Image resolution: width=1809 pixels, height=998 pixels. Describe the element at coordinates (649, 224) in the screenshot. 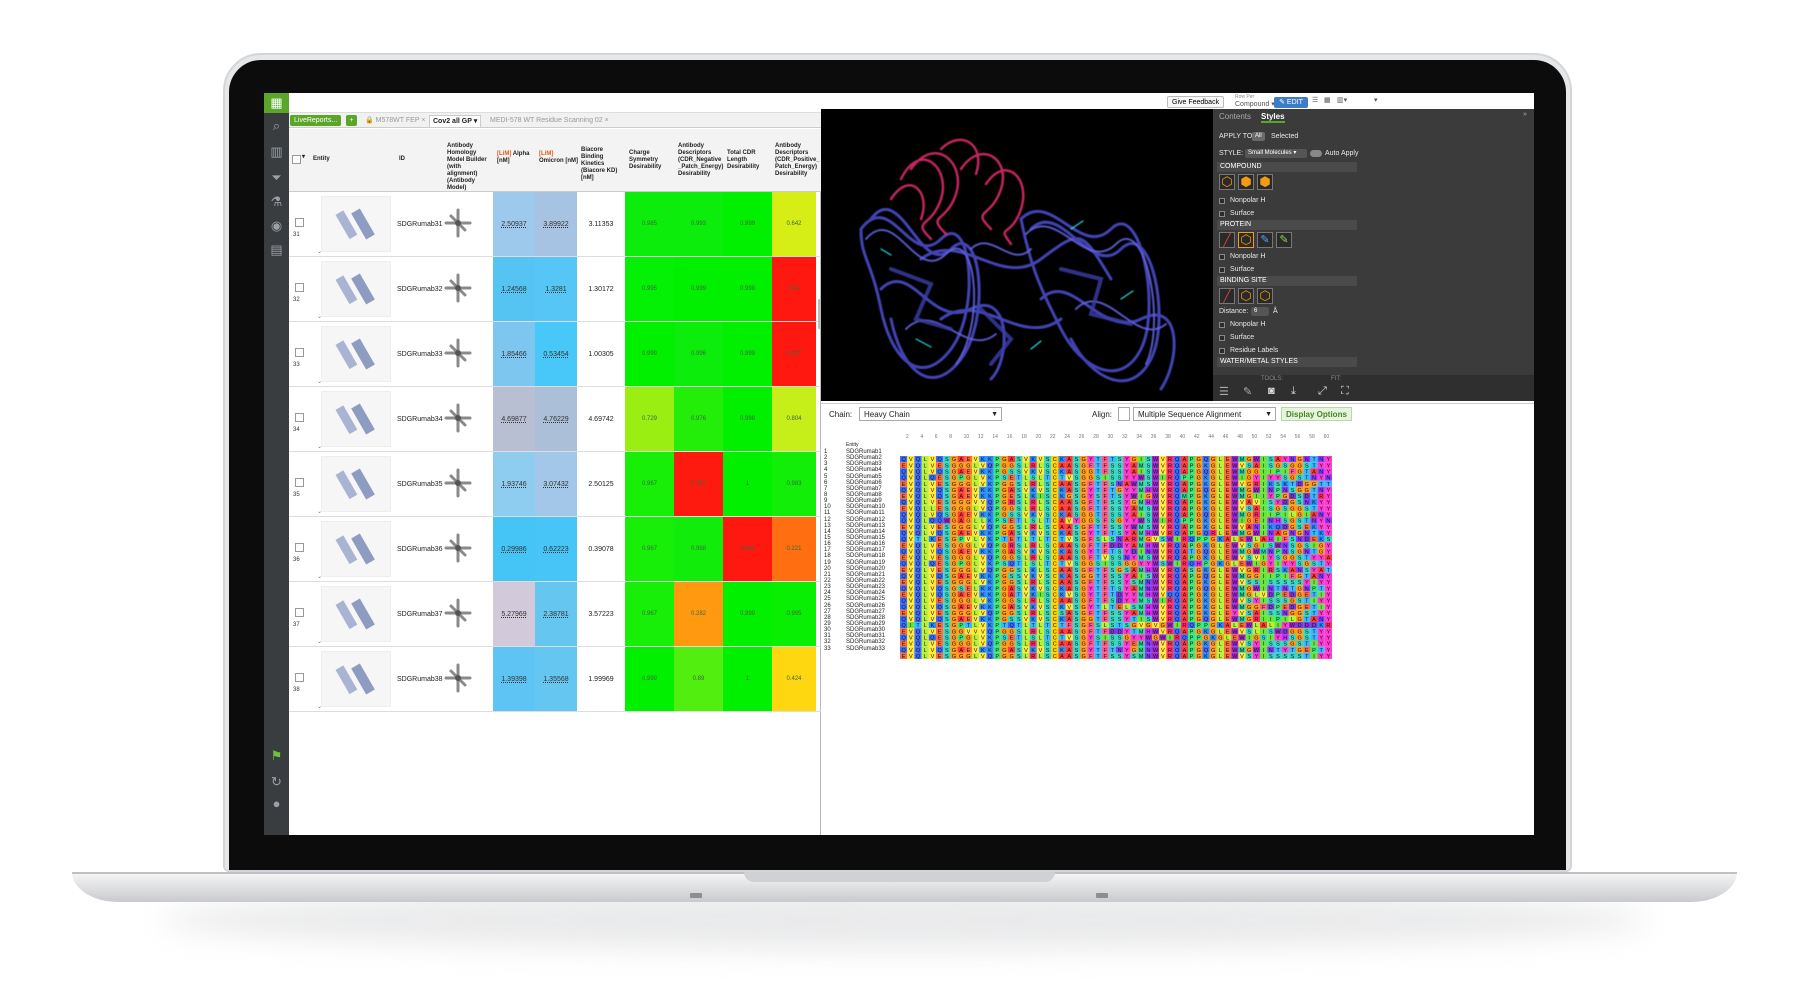

I see `cell-charge: 0.985` at that location.